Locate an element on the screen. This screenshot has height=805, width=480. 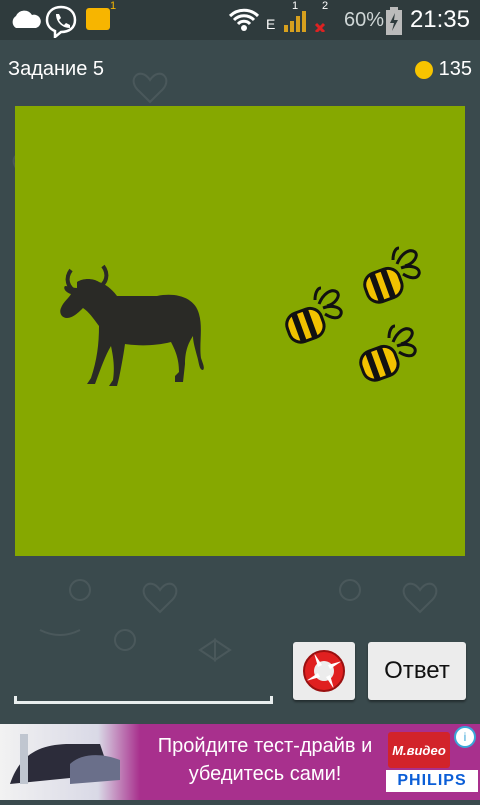
status-bar: 1 E 1 2 60% 21:35 is located at coordinates (240, 20).